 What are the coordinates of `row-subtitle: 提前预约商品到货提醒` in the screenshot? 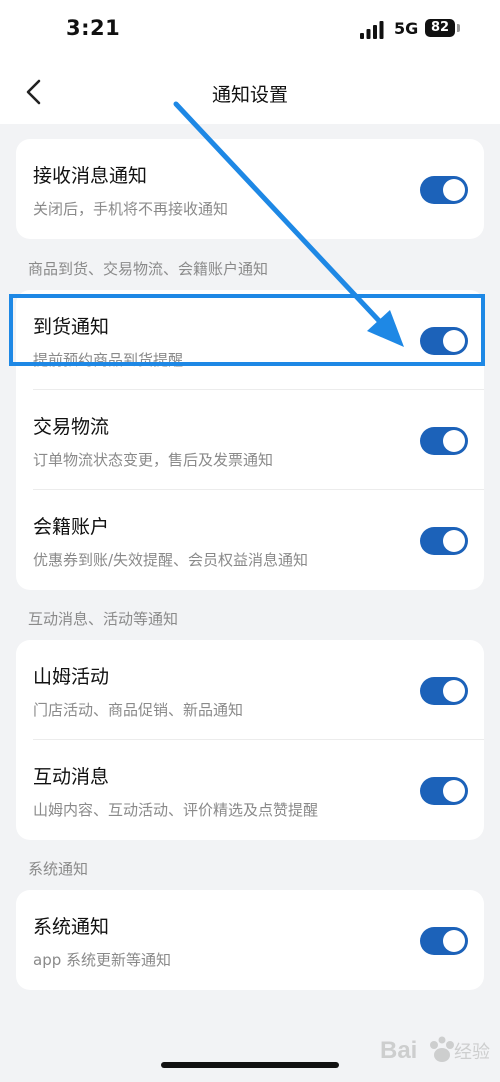 It's located at (108, 360).